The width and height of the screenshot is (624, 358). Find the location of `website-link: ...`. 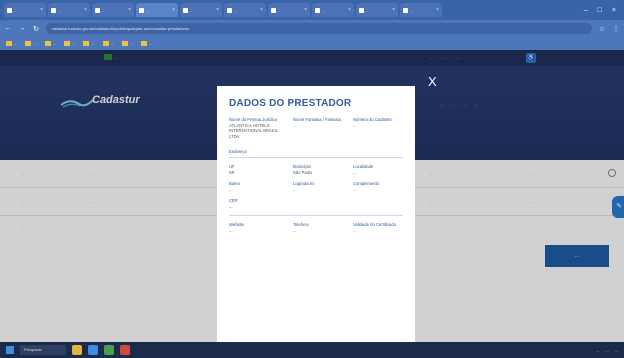

website-link: ... is located at coordinates (259, 231).